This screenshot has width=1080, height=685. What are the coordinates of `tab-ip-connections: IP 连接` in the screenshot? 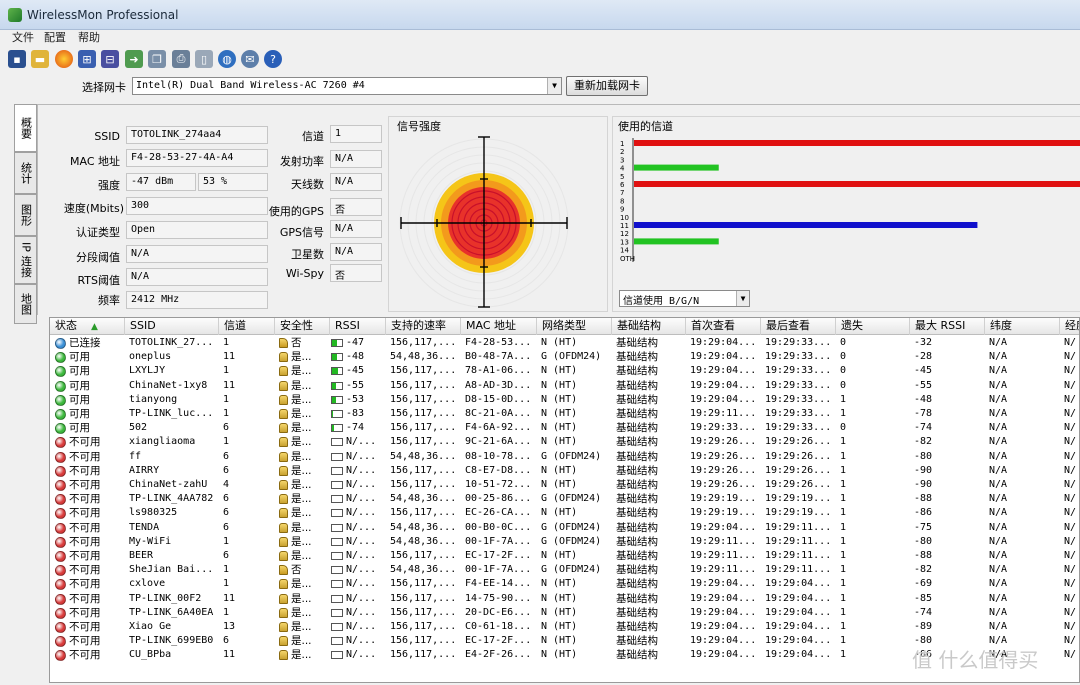 It's located at (25, 260).